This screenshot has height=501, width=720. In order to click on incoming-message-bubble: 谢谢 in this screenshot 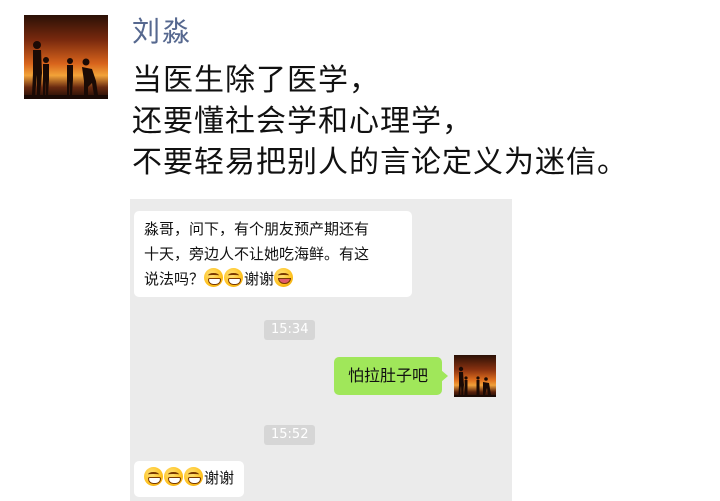, I will do `click(189, 479)`.